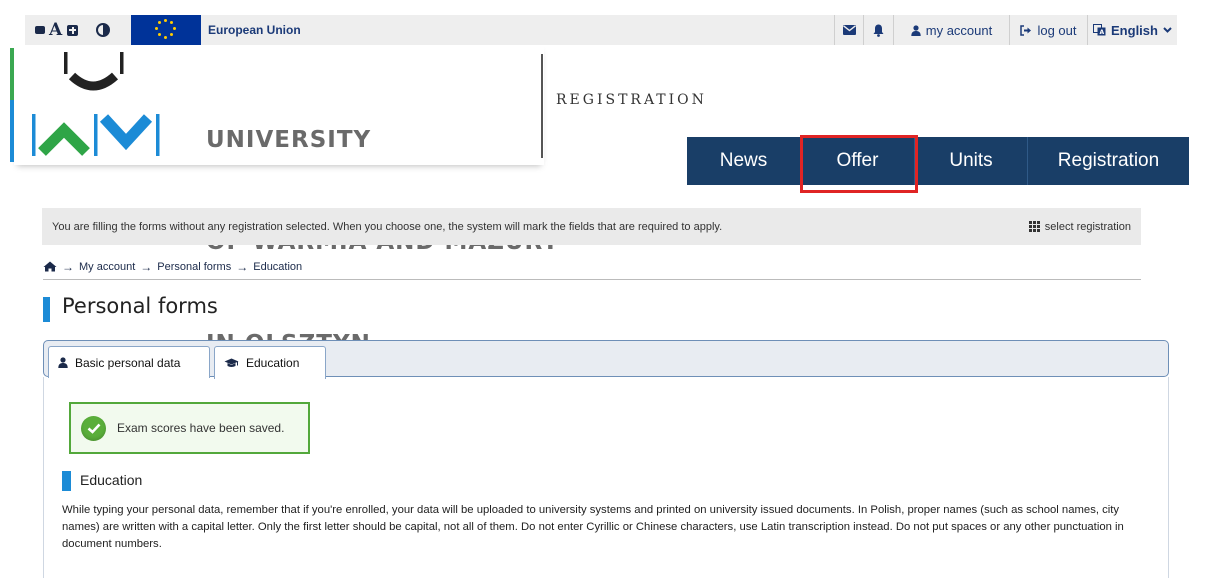 This screenshot has height=578, width=1209. What do you see at coordinates (273, 363) in the screenshot?
I see `tab-education-label: Education` at bounding box center [273, 363].